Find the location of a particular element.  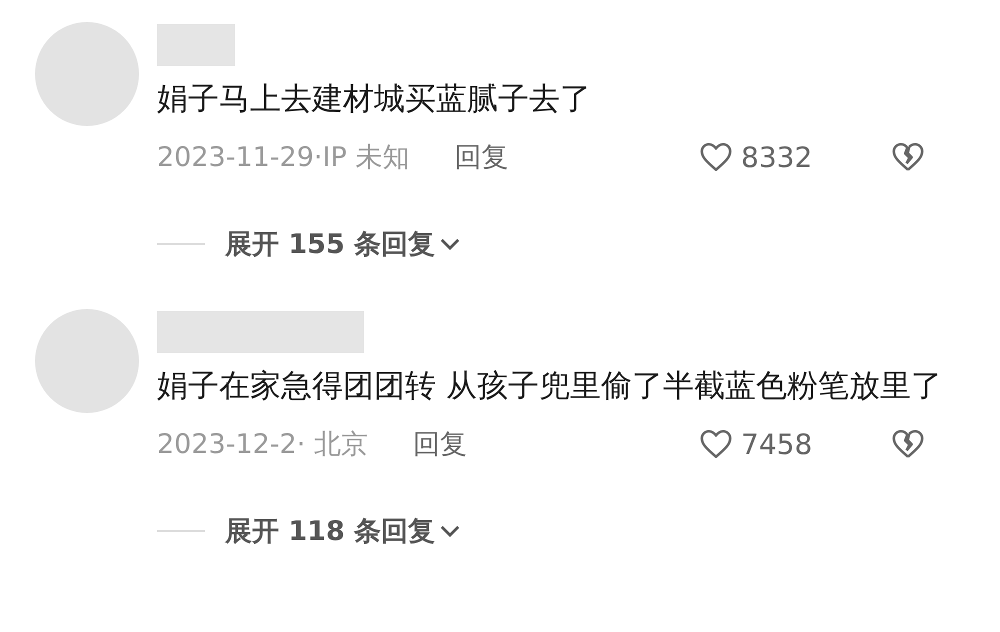

comment-text: 娟子在家急得团团转 从孩子兜里偷了半截蓝色粉笔放里了 is located at coordinates (550, 386).